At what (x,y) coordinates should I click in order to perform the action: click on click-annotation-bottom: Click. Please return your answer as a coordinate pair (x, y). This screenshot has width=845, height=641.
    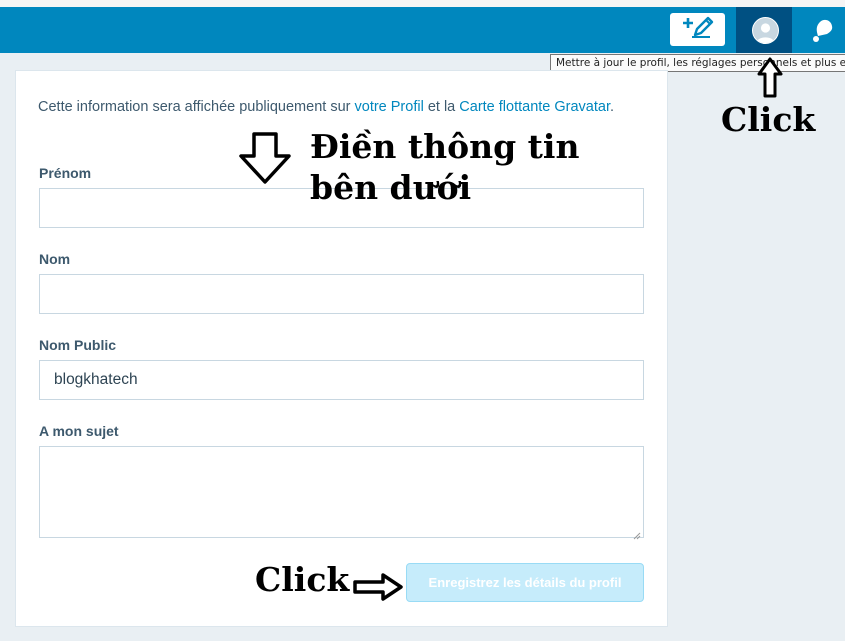
    Looking at the image, I should click on (302, 579).